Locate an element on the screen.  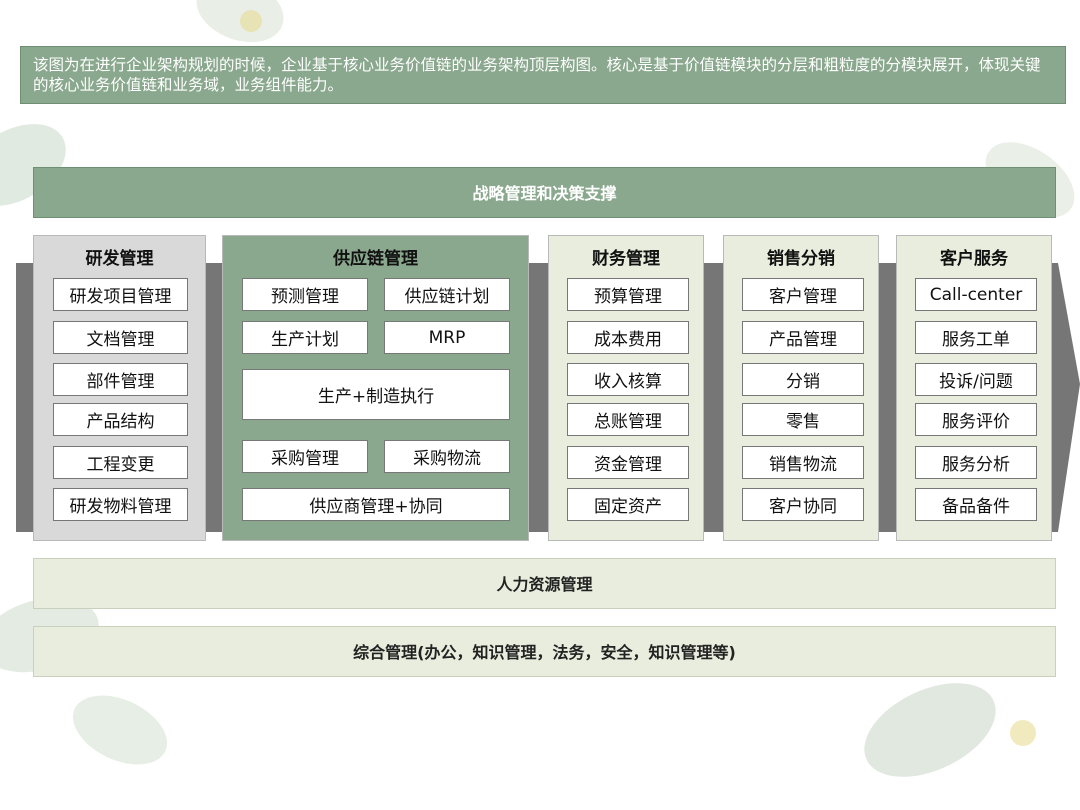
column-title-sales: 销售分销 is located at coordinates (801, 259).